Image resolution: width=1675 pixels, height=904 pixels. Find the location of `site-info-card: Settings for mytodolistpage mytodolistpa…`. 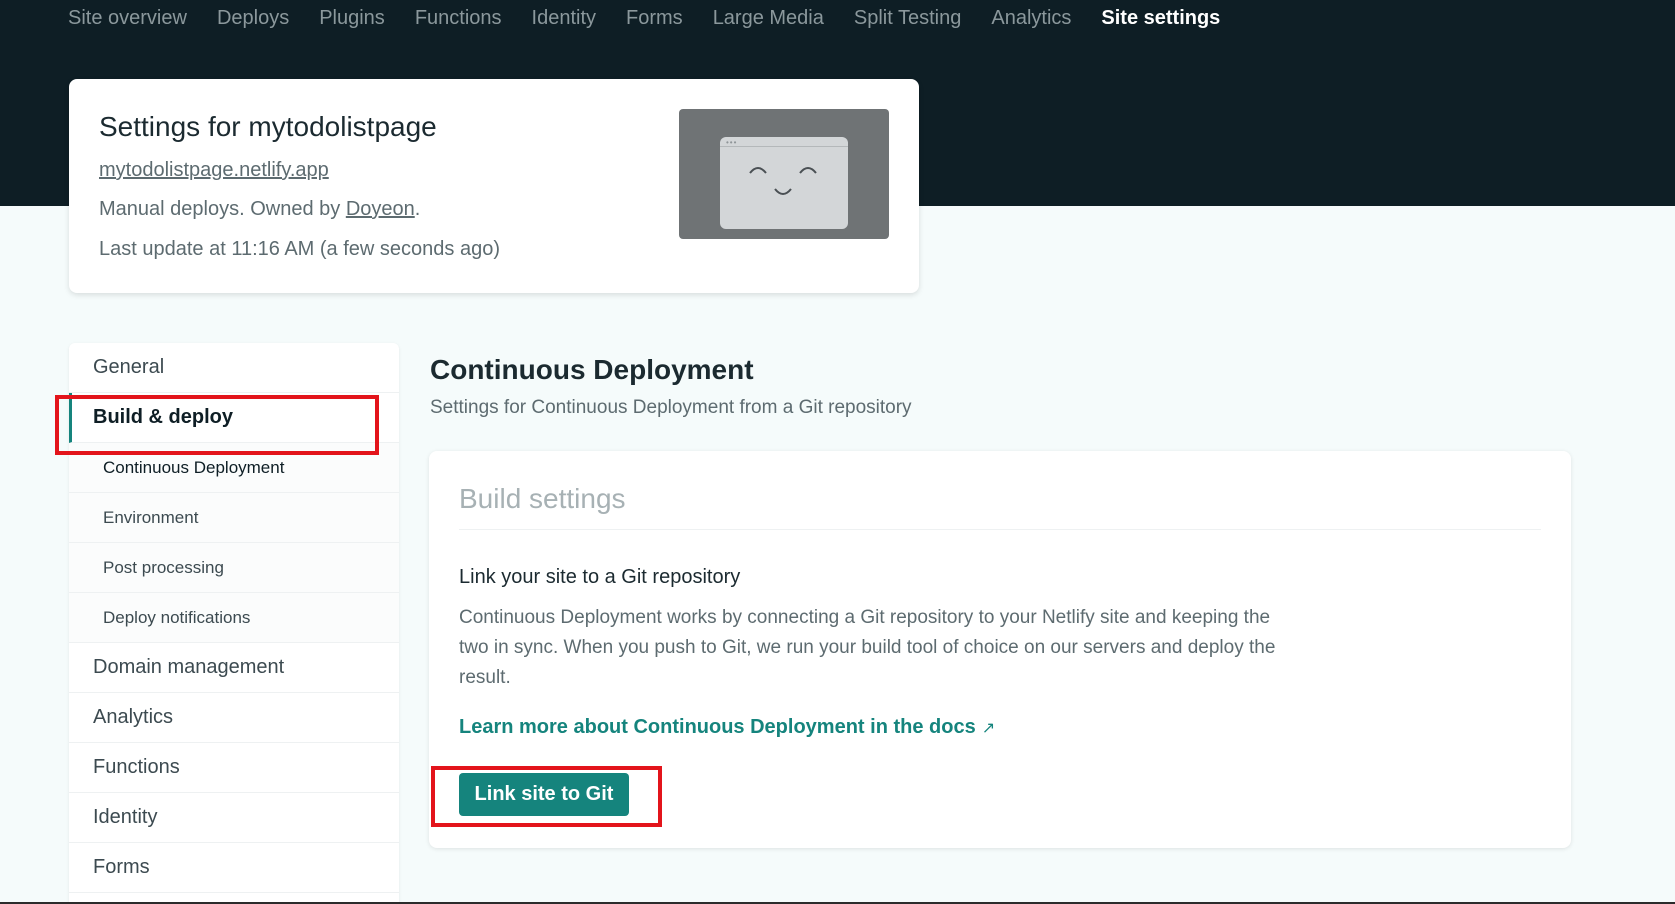

site-info-card: Settings for mytodolistpage mytodolistpa… is located at coordinates (494, 186).